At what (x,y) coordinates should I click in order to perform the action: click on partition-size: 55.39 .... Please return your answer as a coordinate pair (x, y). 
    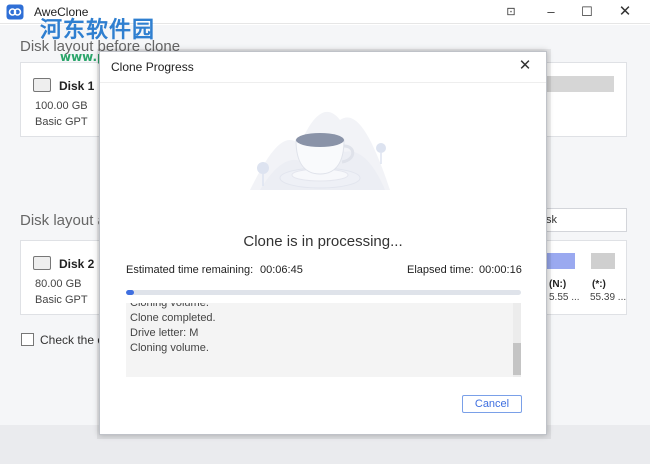
    Looking at the image, I should click on (608, 297).